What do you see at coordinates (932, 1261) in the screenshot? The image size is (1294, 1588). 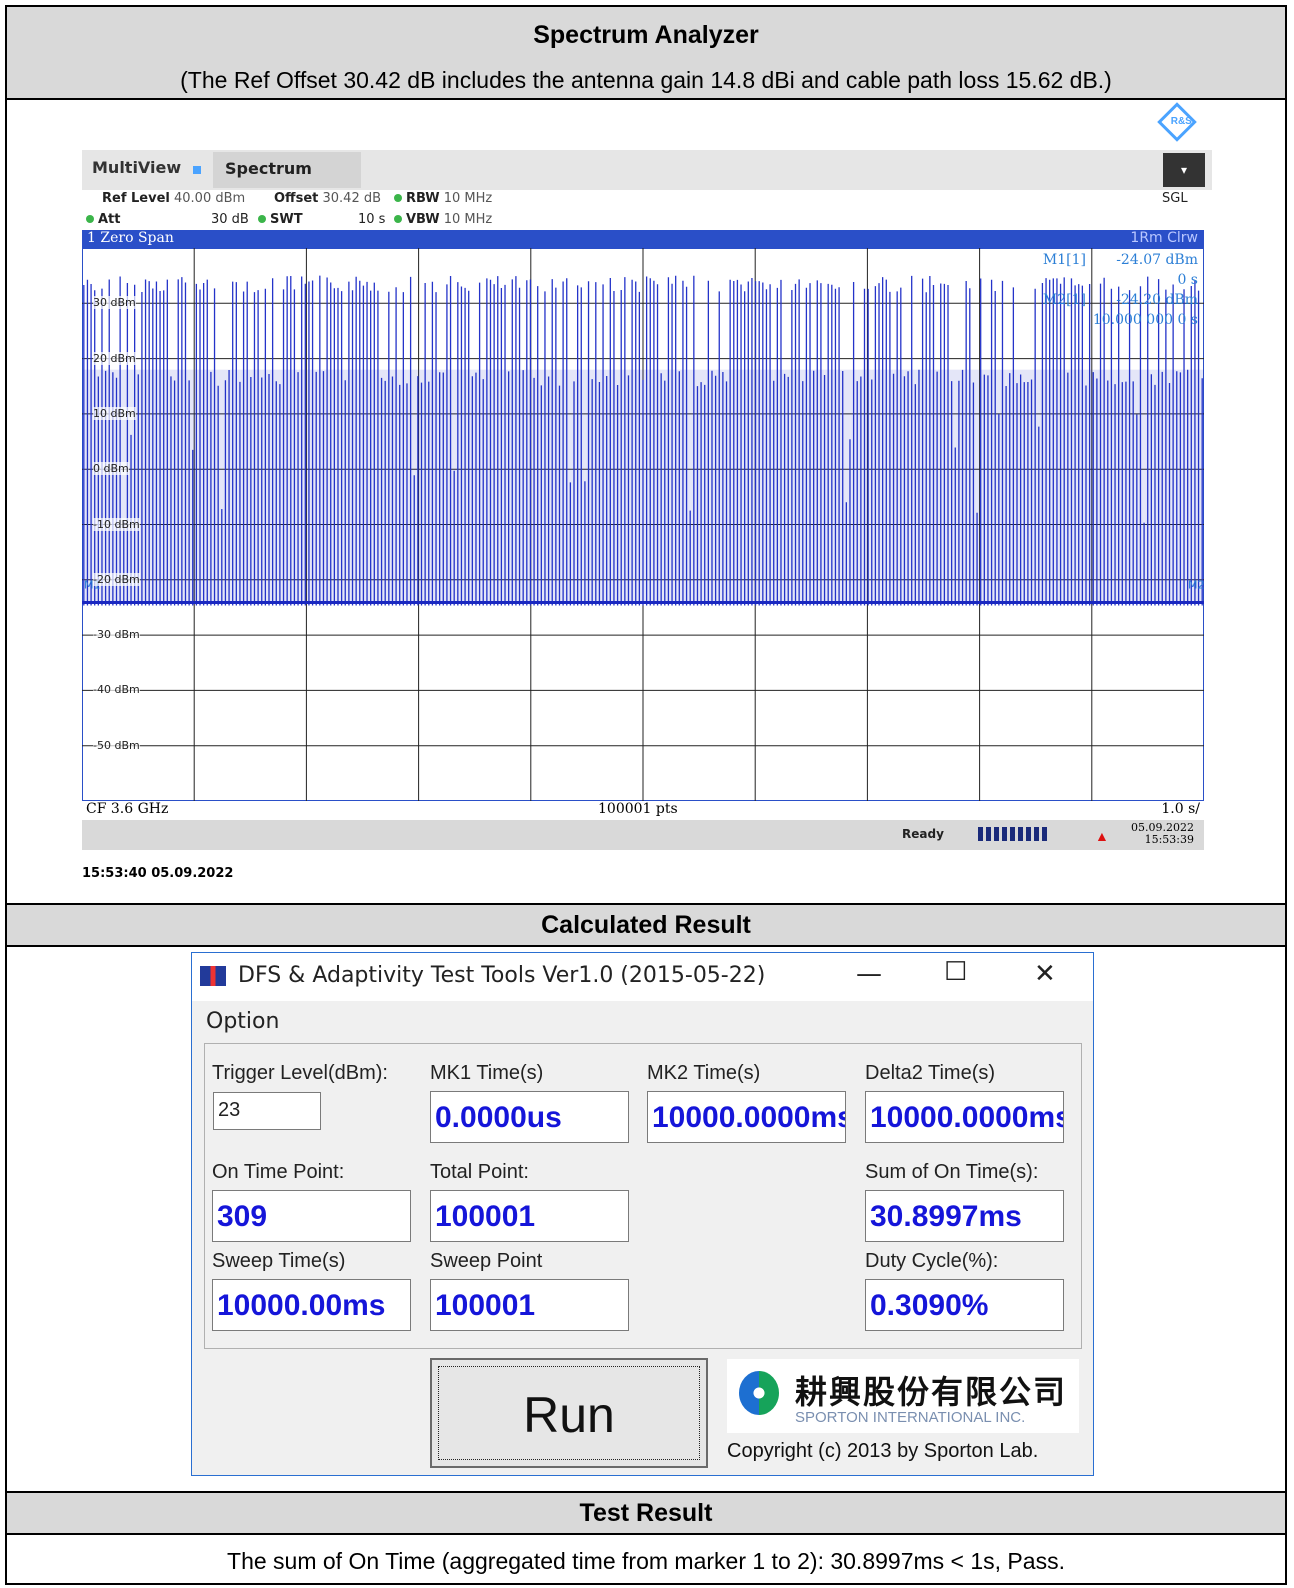 I see `duty-cycle-label: Duty Cycle(%):` at bounding box center [932, 1261].